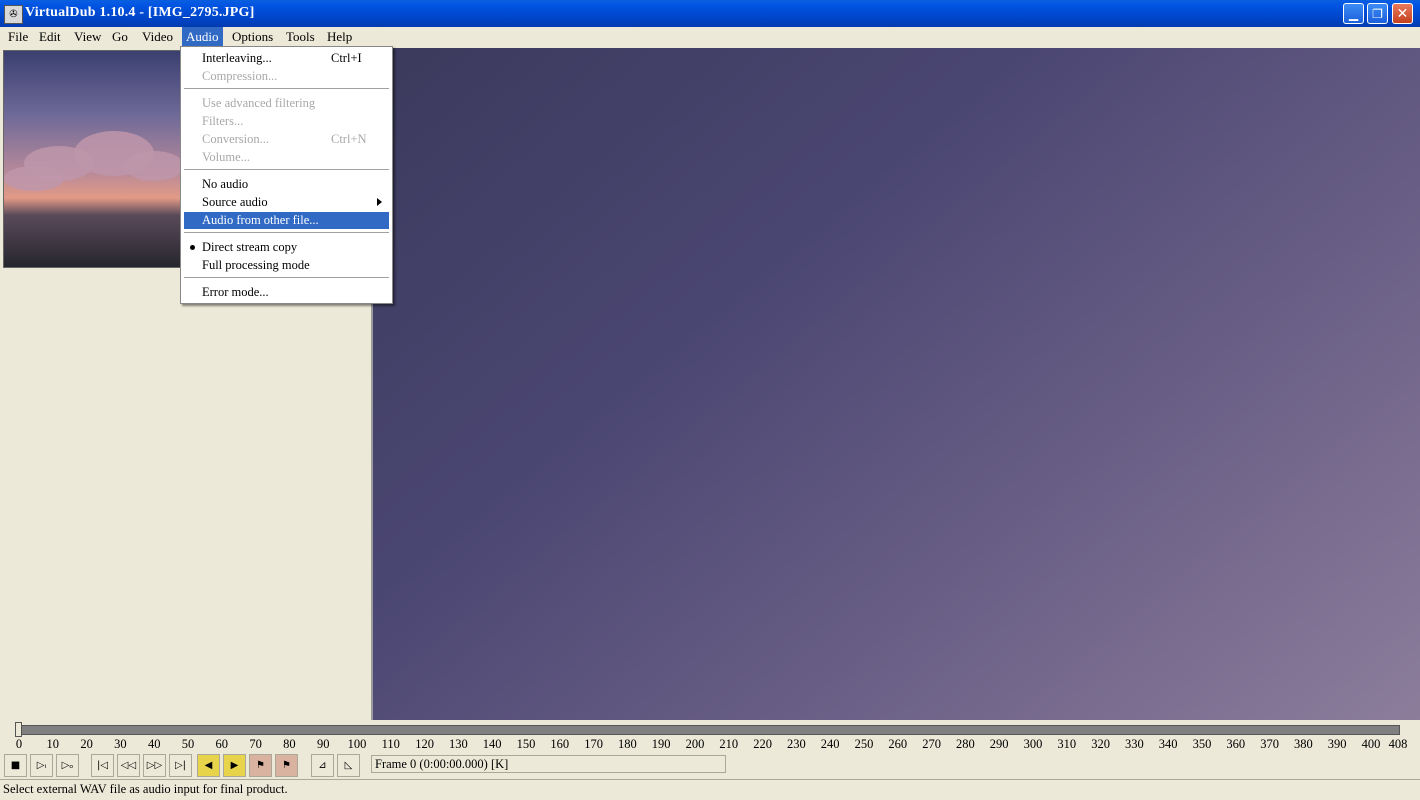 Image resolution: width=1420 pixels, height=800 pixels. I want to click on timeline-tick-label: 380, so click(1303, 744).